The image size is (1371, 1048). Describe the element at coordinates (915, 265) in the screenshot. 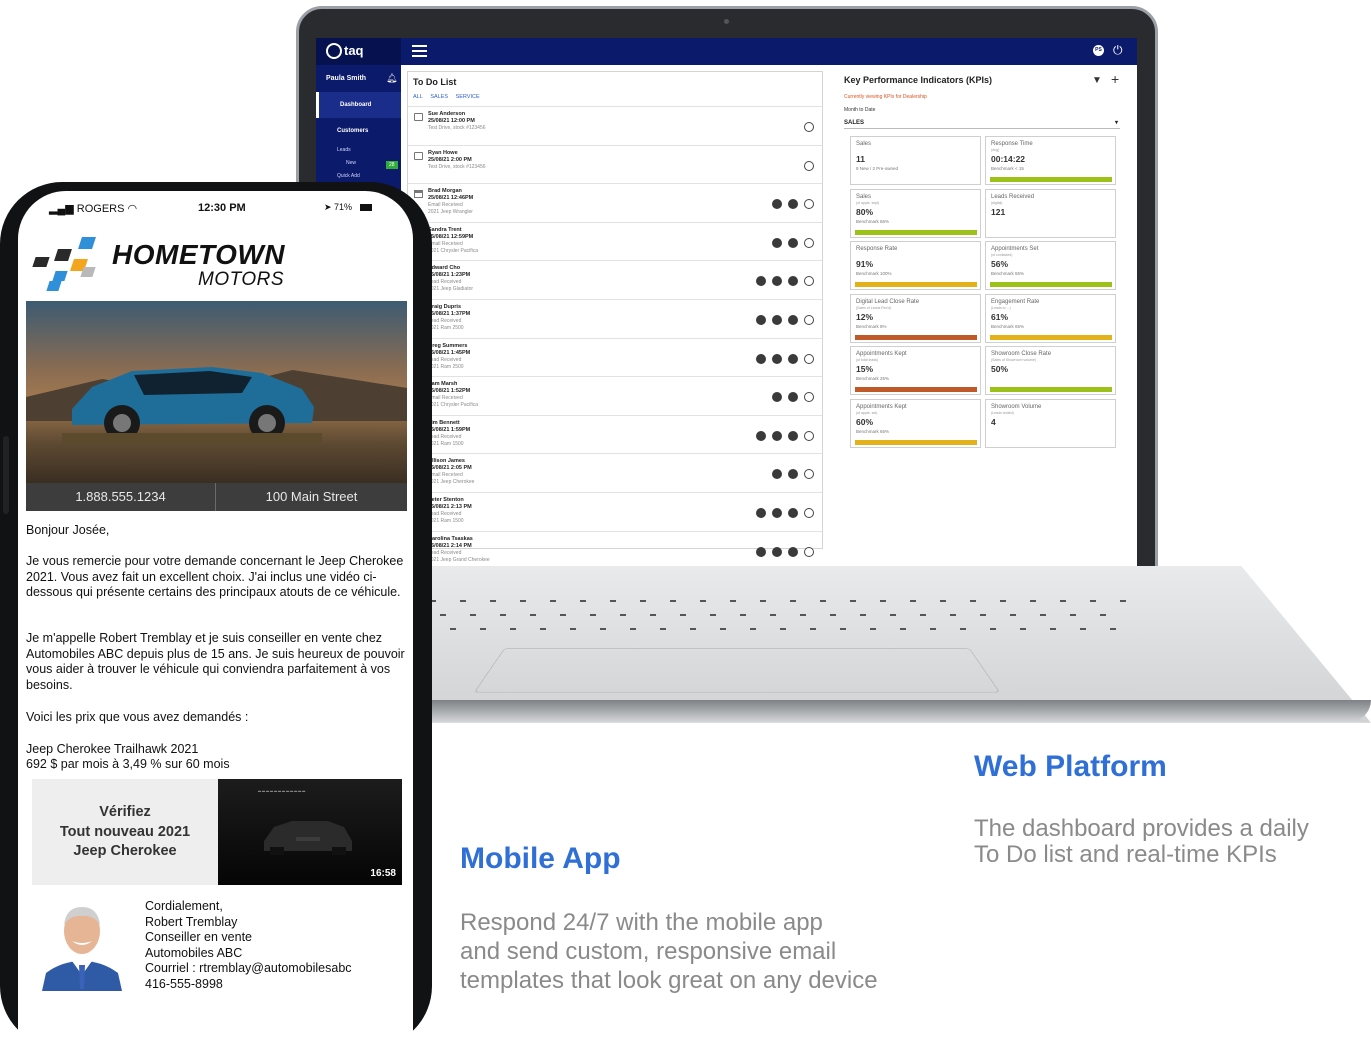

I see `kpi-card: Response Rate 91% Benchmark 100%` at that location.